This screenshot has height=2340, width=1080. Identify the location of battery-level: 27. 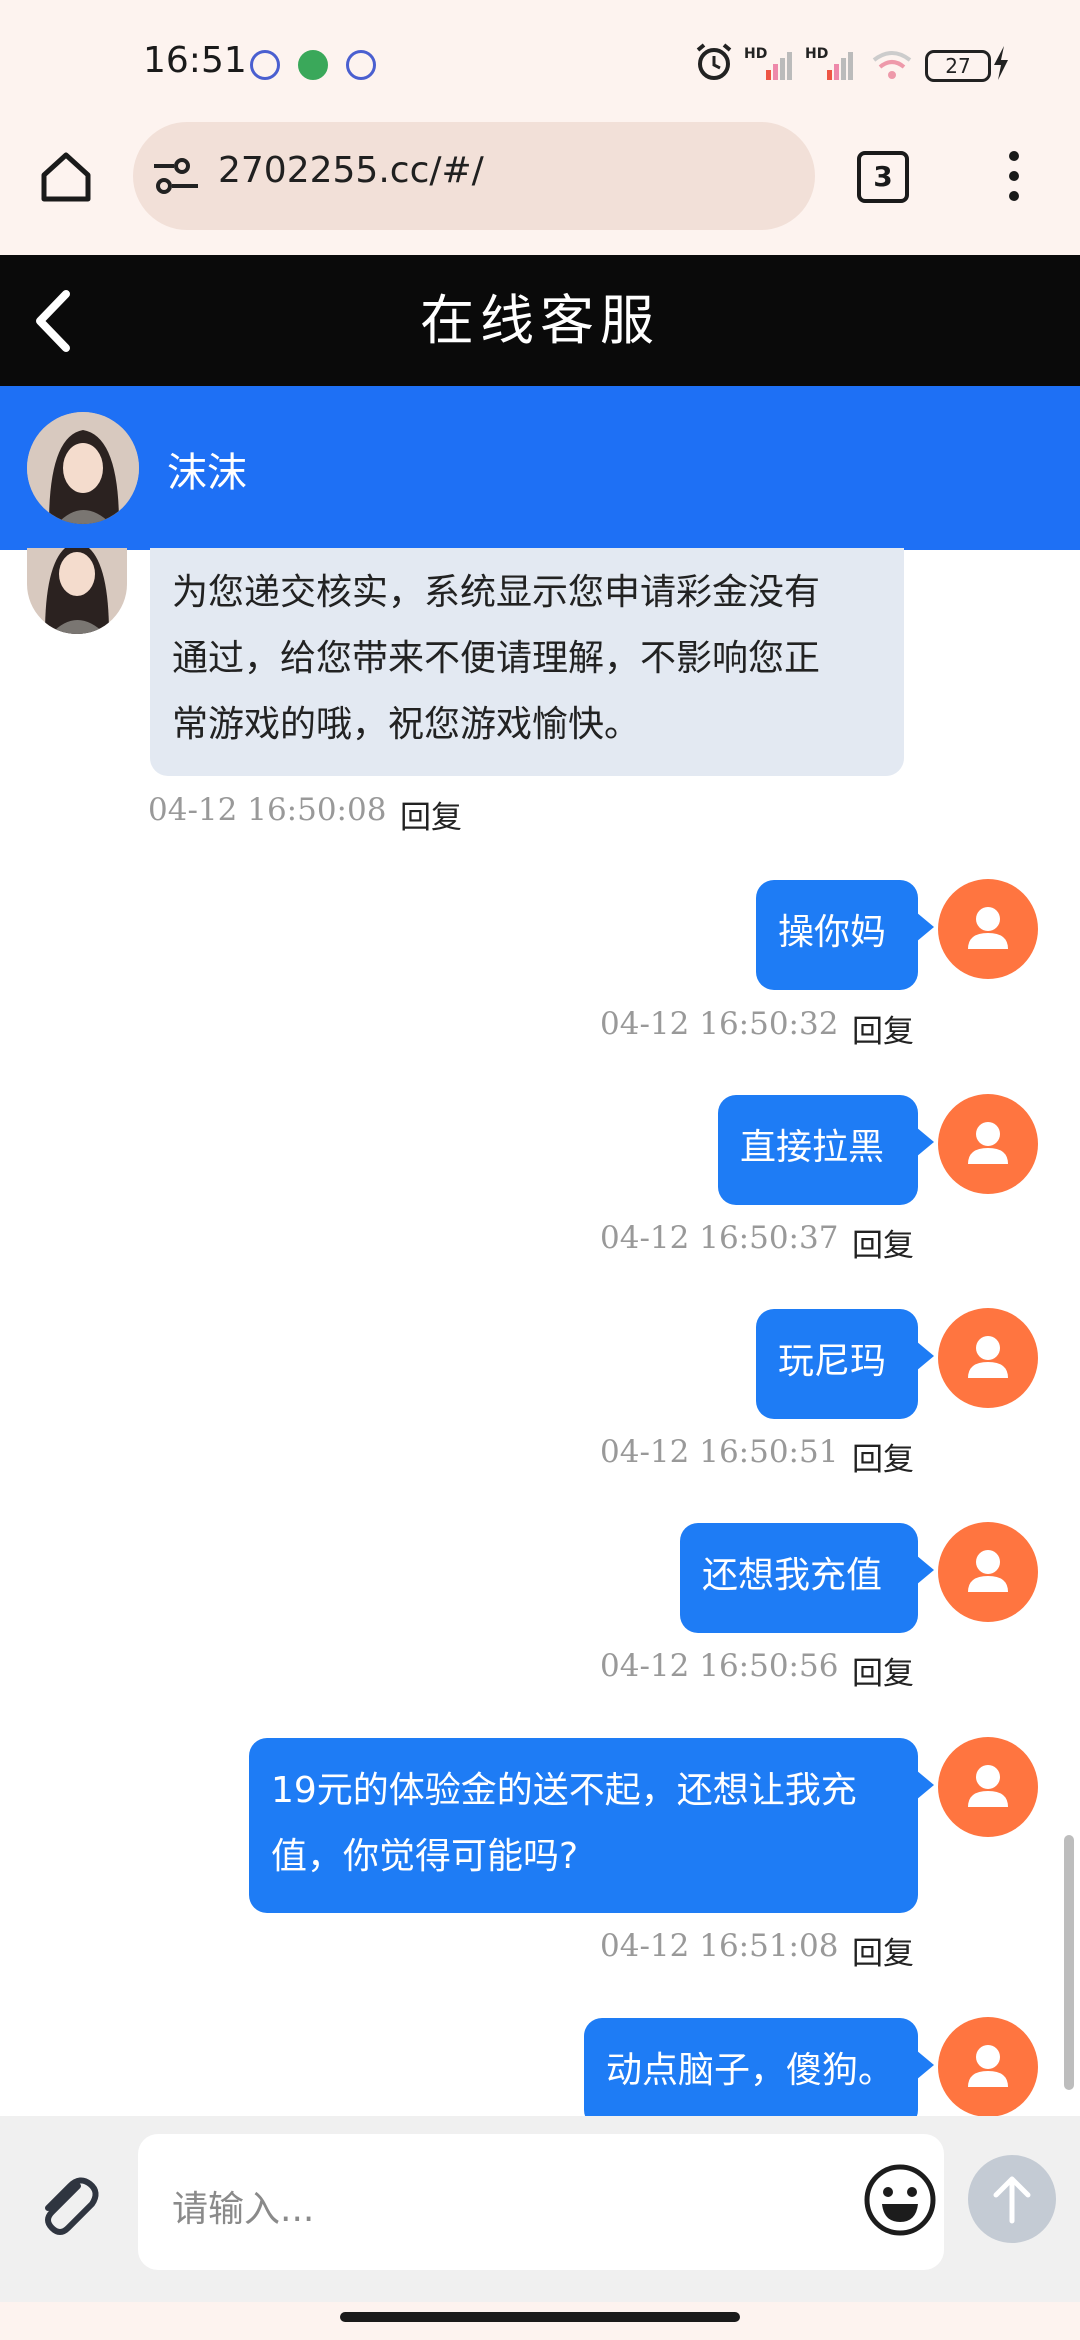
(958, 66).